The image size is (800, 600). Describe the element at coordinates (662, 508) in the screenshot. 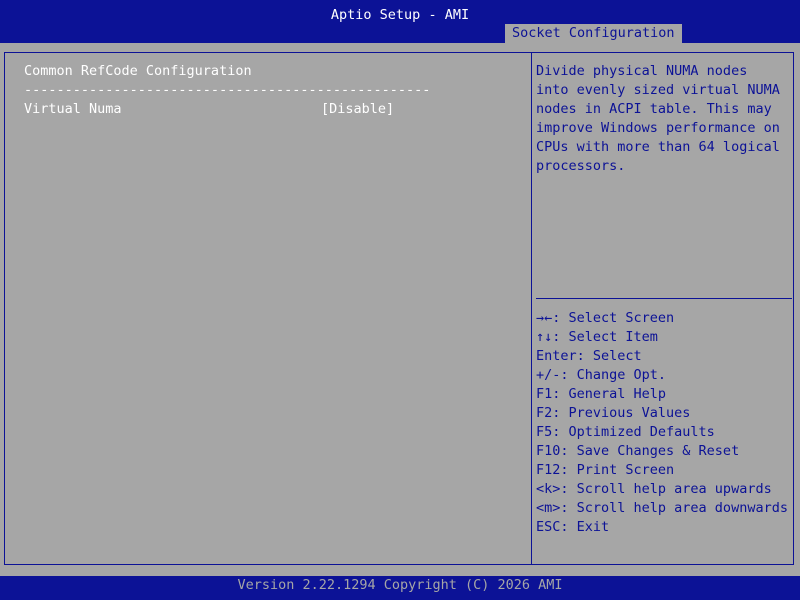

I see `key-scroll-down: <m>: Scroll help area downwards` at that location.